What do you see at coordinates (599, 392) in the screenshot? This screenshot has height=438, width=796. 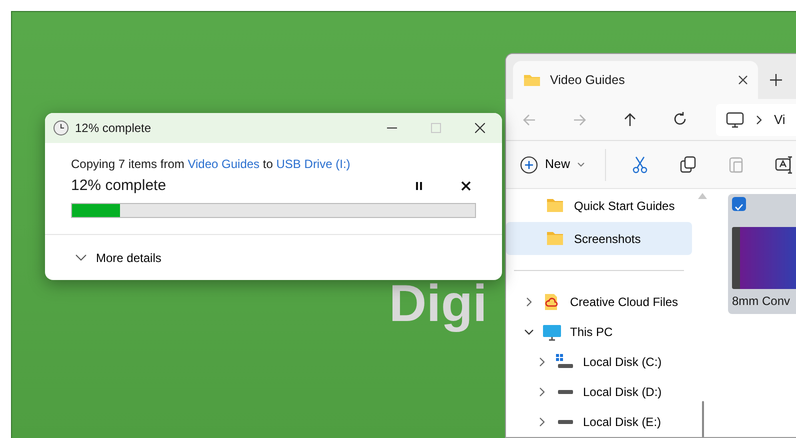 I see `nav-item: Local Disk (D:)` at bounding box center [599, 392].